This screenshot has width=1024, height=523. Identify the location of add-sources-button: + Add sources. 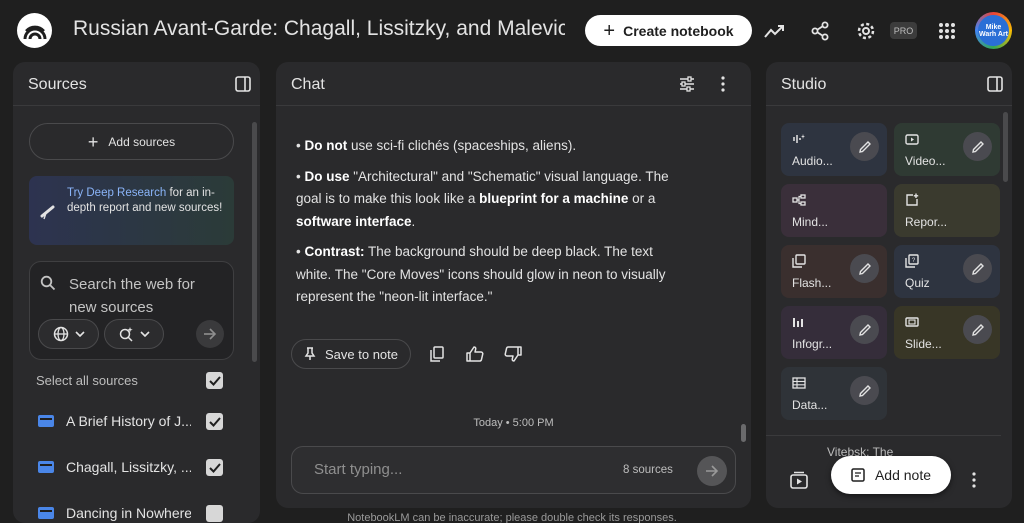
(131, 141).